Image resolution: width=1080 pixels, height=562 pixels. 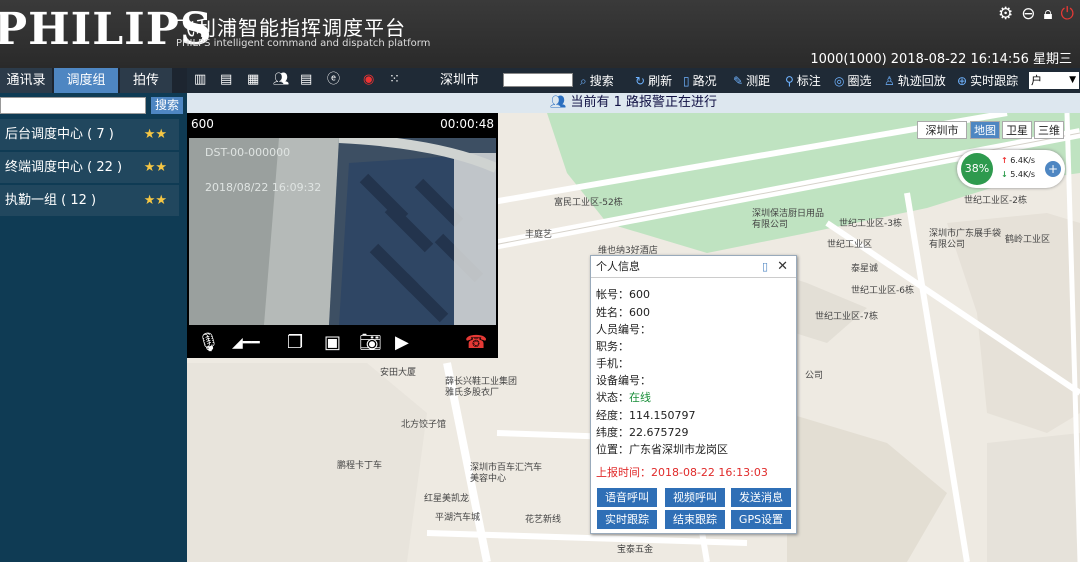 What do you see at coordinates (695, 497) in the screenshot?
I see `video-call-button: 视频呼叫` at bounding box center [695, 497].